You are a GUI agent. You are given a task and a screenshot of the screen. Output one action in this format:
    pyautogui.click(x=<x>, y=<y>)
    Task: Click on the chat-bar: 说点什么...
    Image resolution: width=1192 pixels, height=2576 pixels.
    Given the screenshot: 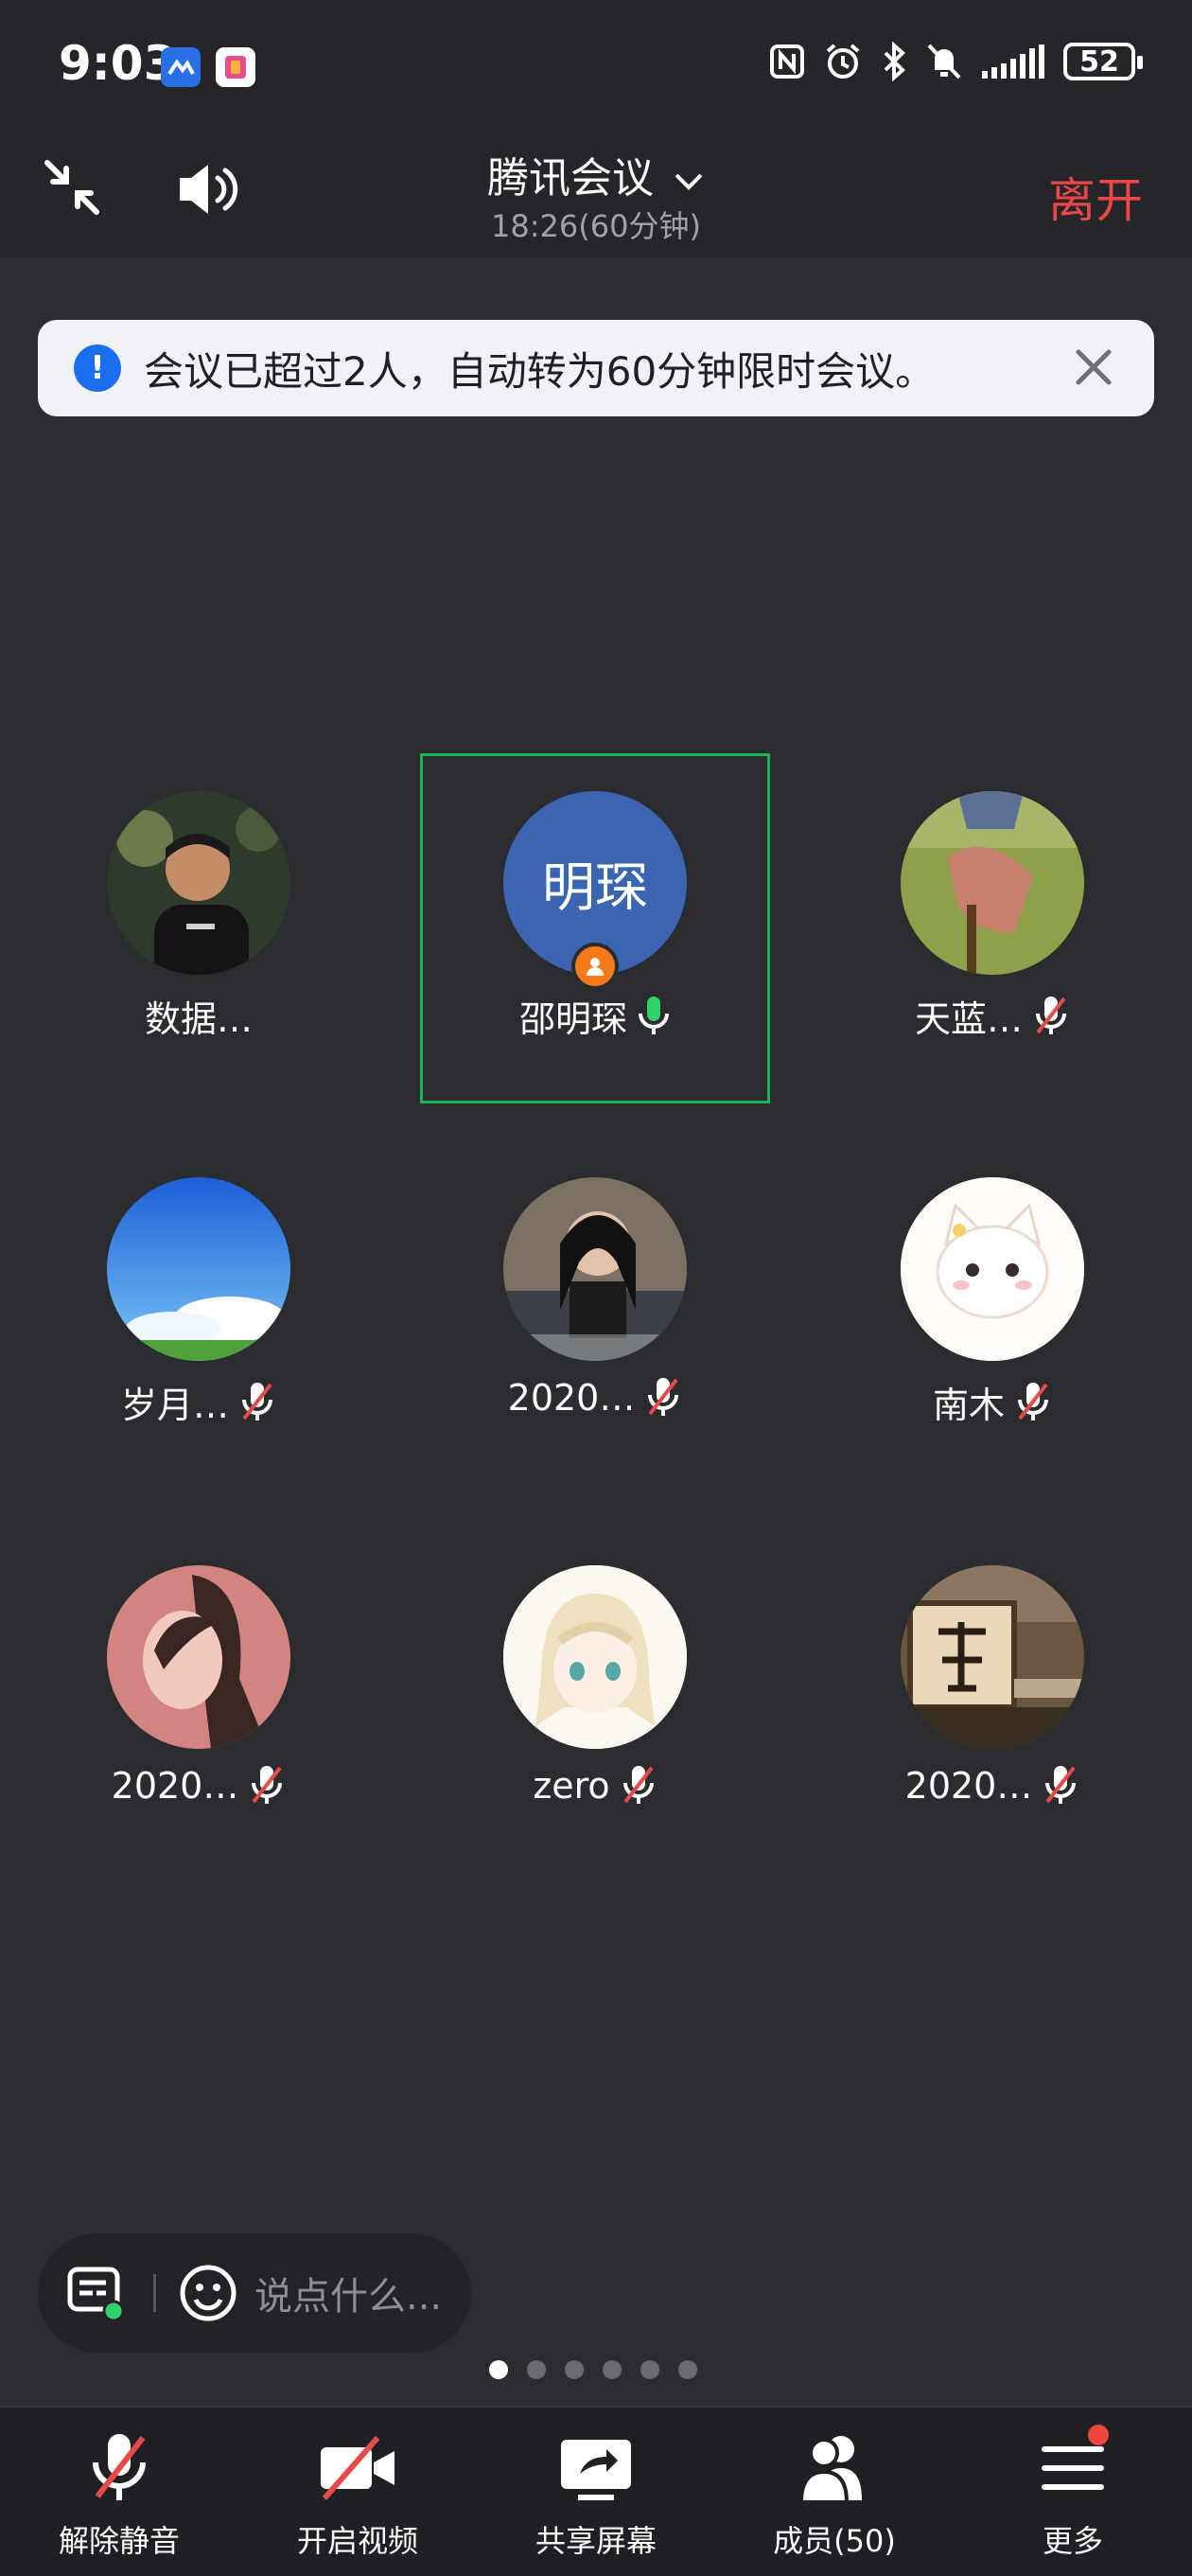 What is the action you would take?
    pyautogui.click(x=254, y=2293)
    